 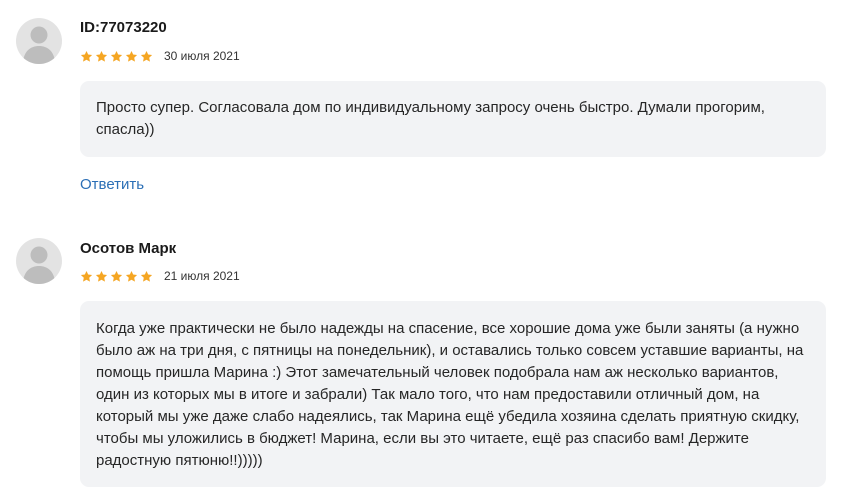 What do you see at coordinates (39, 261) in the screenshot?
I see `avatar-icon` at bounding box center [39, 261].